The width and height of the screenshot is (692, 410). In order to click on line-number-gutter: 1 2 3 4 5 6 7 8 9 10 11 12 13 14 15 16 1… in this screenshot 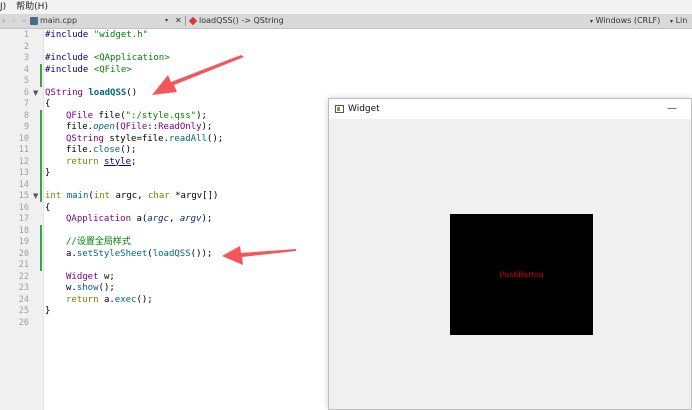, I will do `click(22, 219)`.